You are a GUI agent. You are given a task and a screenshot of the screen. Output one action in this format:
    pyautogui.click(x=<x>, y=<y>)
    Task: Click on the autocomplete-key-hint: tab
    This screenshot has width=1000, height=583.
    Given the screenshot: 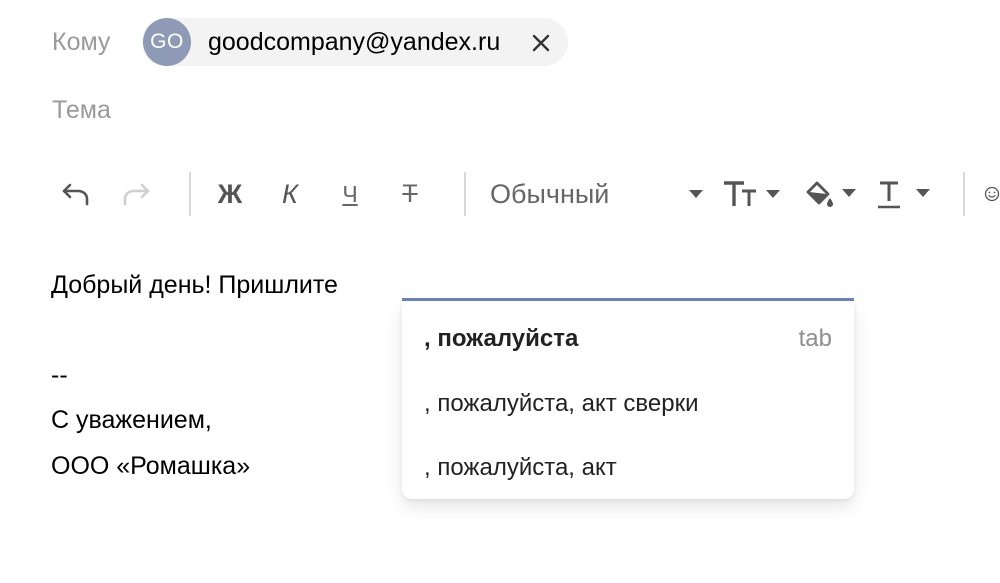 What is the action you would take?
    pyautogui.click(x=815, y=338)
    